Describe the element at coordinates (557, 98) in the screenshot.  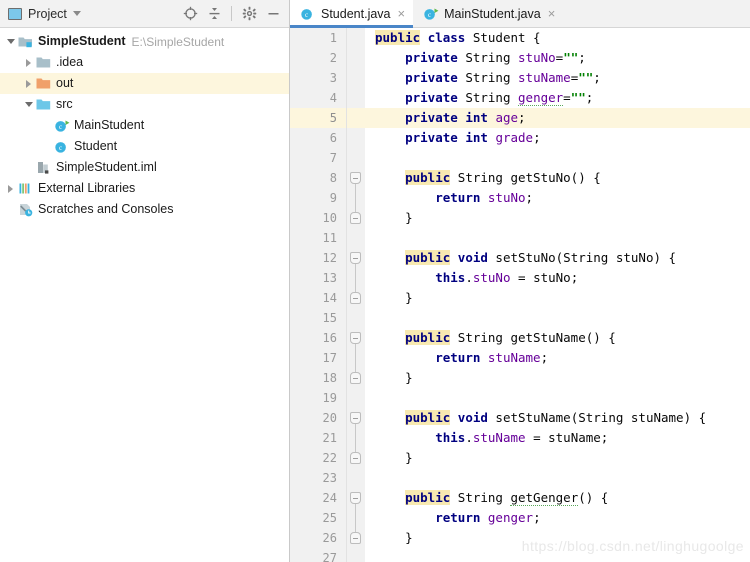
I see `code-line: private String genger="";` at that location.